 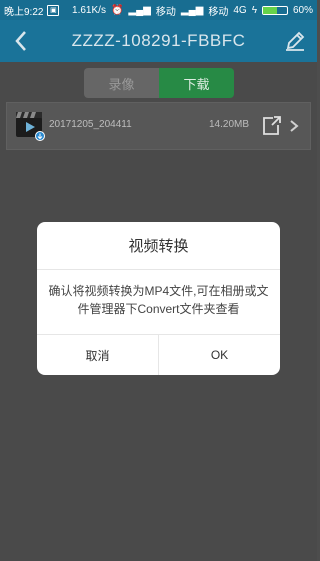 I want to click on dialog-message: 确认将视频转换为MP4文件,可在相册或文件管理器下Convert文件夹查看, so click(x=158, y=300).